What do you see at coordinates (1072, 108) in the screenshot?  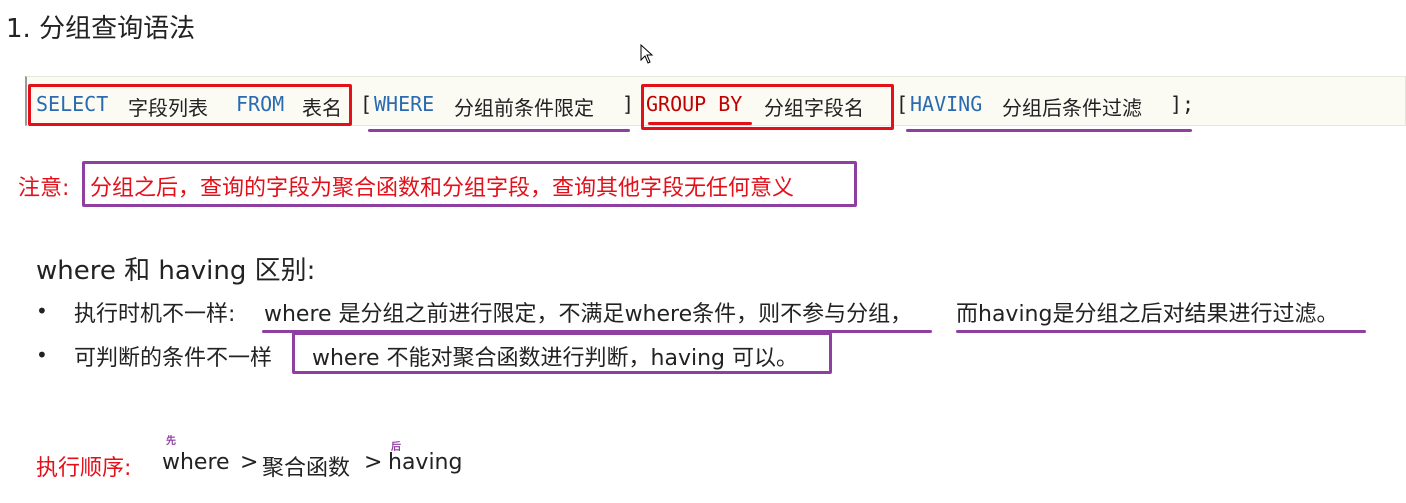 I see `having-desc: 分组后条件过滤` at bounding box center [1072, 108].